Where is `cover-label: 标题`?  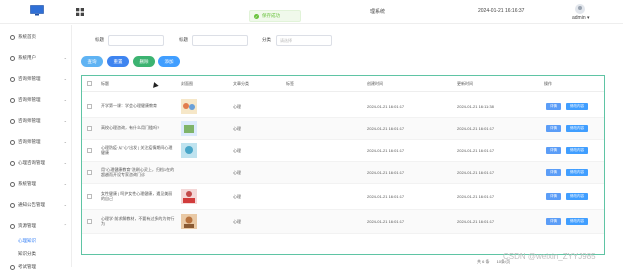
cover-label: 标题 is located at coordinates (183, 39).